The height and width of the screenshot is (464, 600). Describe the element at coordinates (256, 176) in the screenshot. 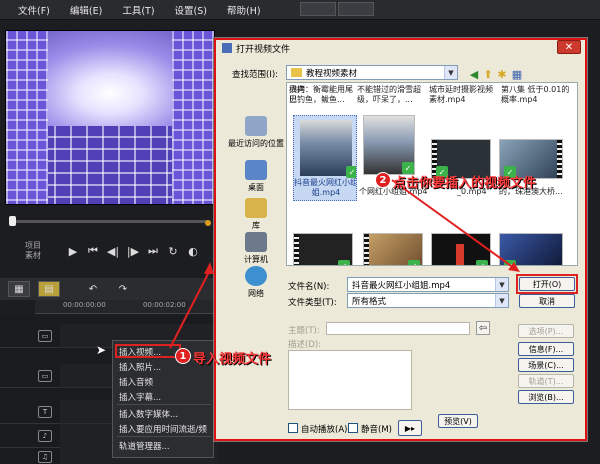

I see `place-desktop: 桌面` at that location.